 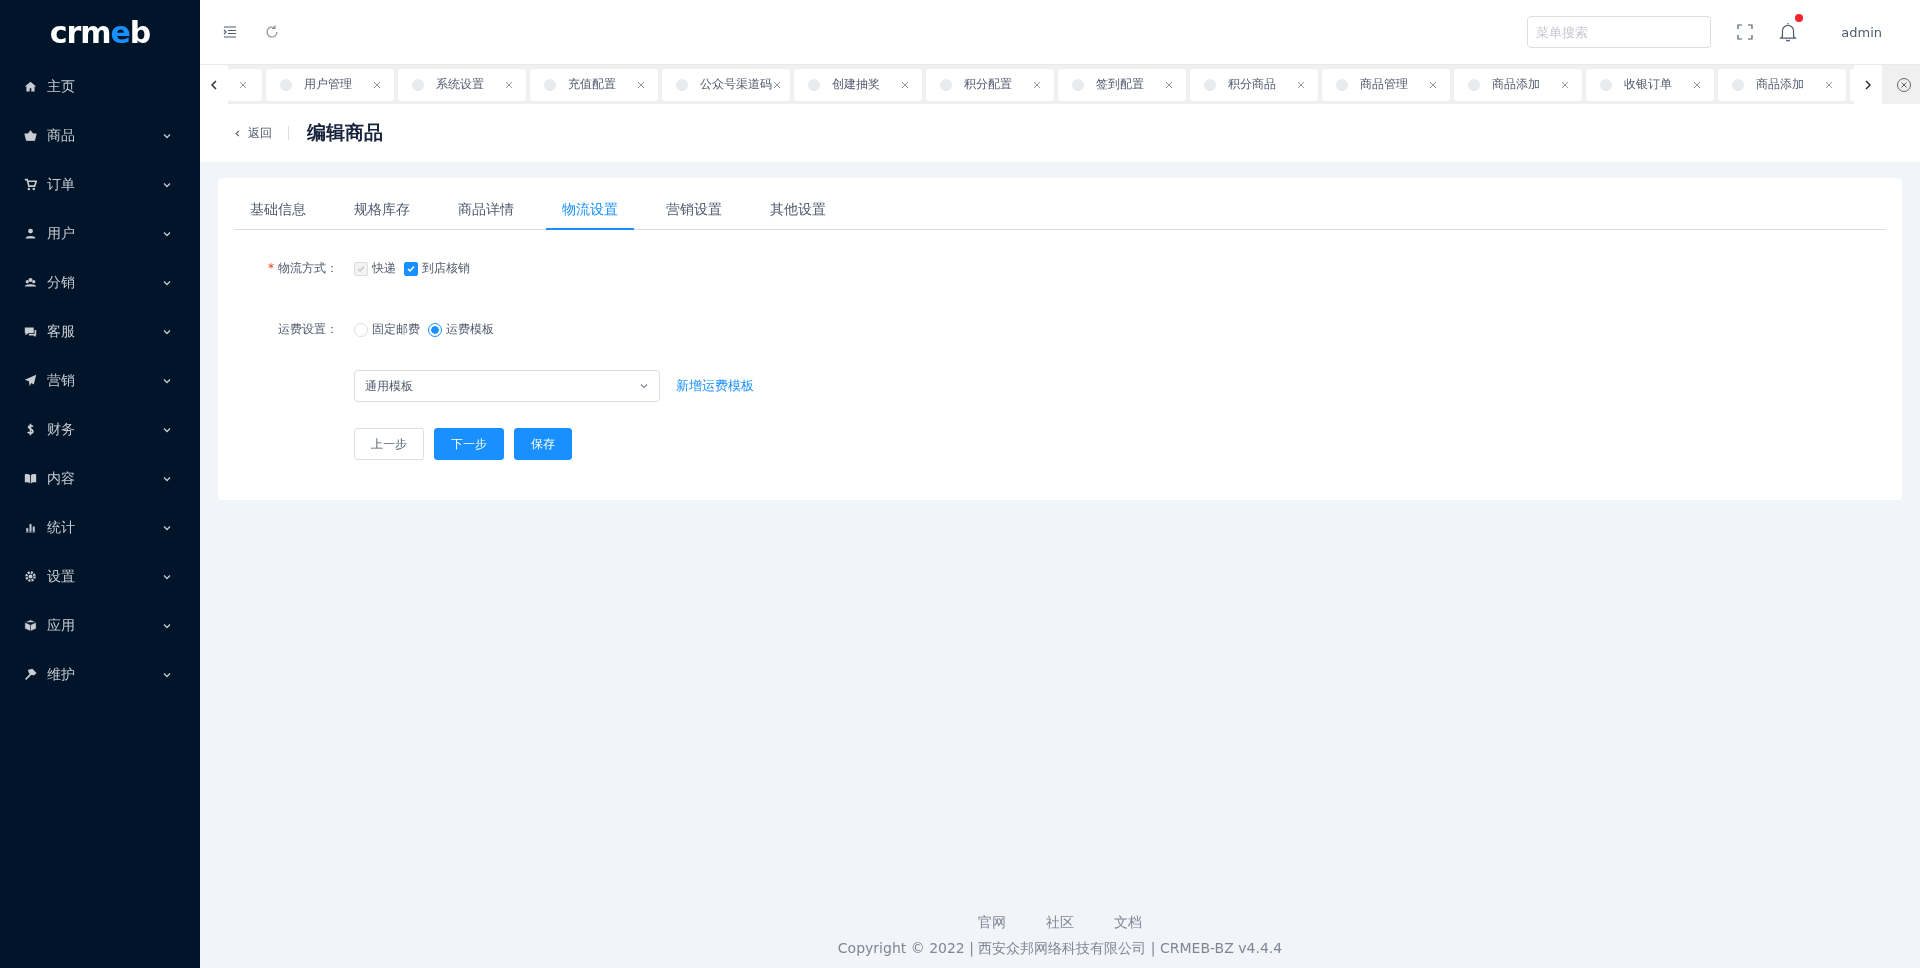 I want to click on cart-icon, so click(x=30, y=184).